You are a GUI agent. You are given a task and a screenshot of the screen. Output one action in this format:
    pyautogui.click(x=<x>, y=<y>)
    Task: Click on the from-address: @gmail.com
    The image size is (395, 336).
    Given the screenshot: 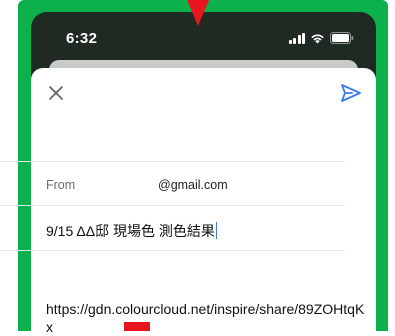 What is the action you would take?
    pyautogui.click(x=193, y=185)
    